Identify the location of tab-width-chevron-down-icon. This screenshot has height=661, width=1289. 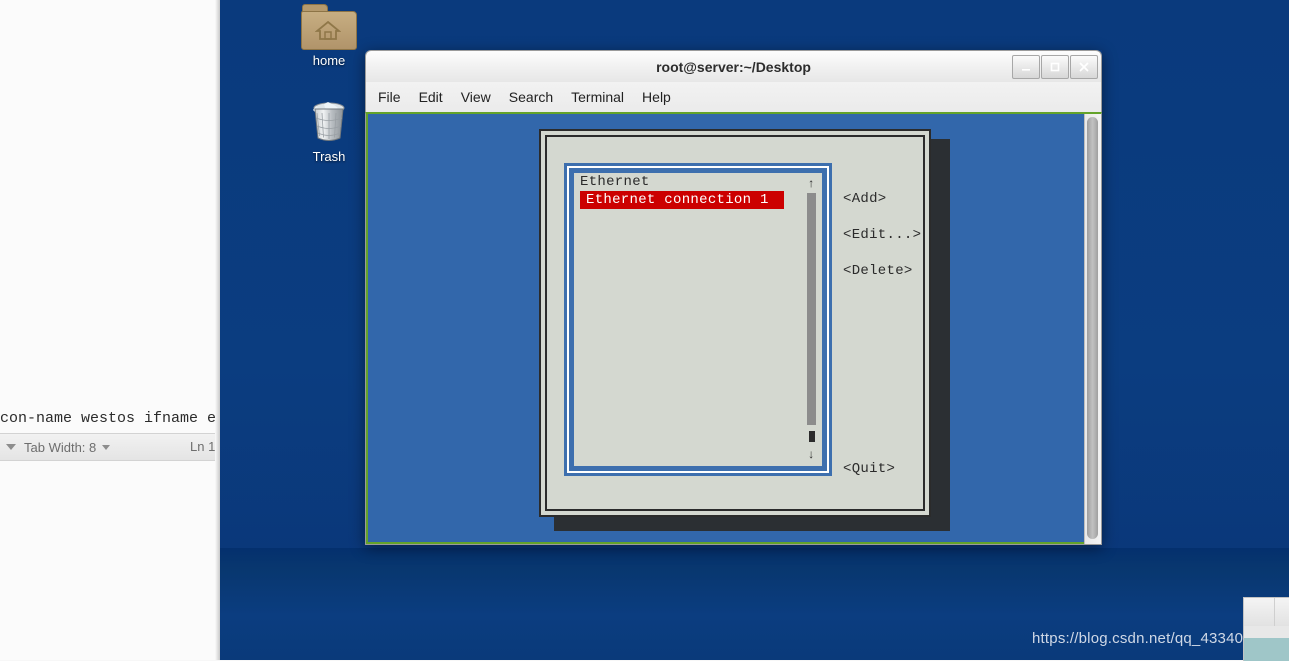
(106, 447).